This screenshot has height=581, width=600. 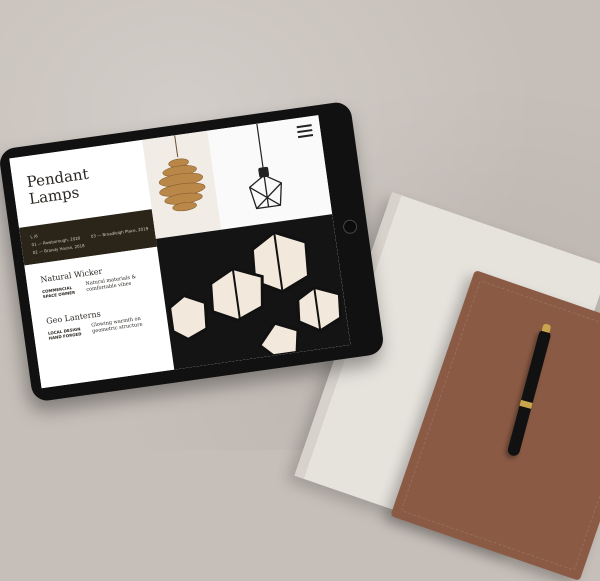 What do you see at coordinates (253, 292) in the screenshot?
I see `geo-lanterns-image` at bounding box center [253, 292].